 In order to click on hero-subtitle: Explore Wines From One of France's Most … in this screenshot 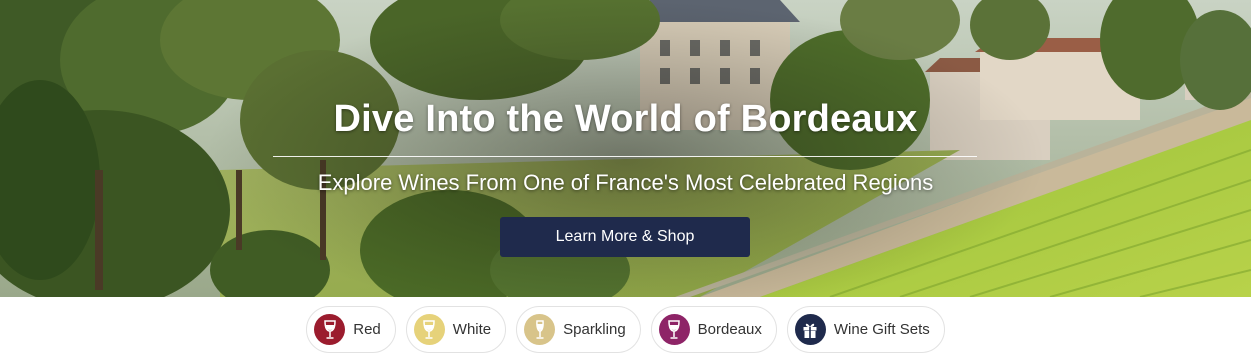, I will do `click(625, 182)`.